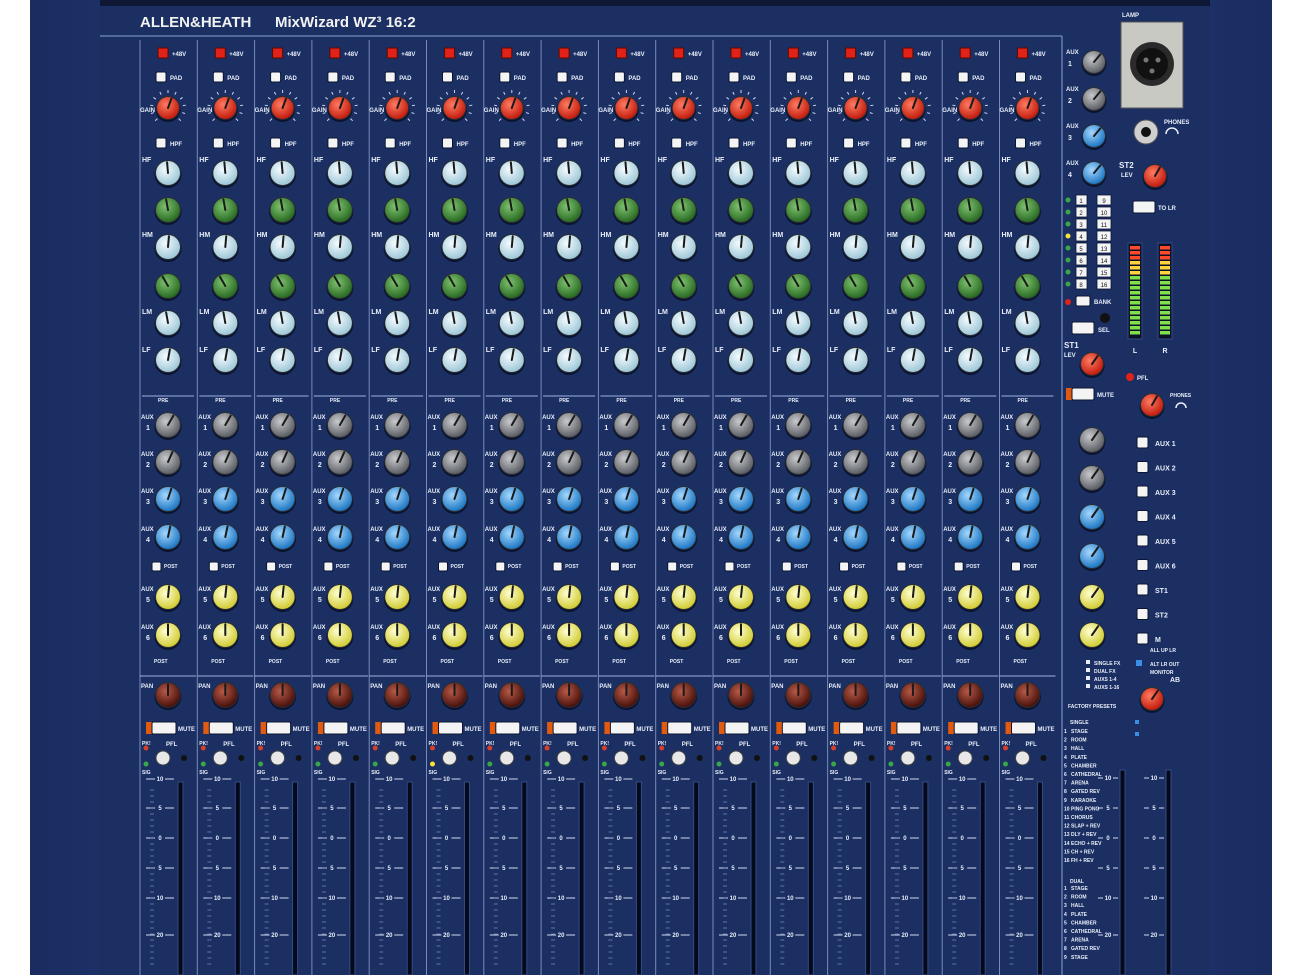 This screenshot has height=980, width=1300. I want to click on st1-mute-button, so click(1083, 394).